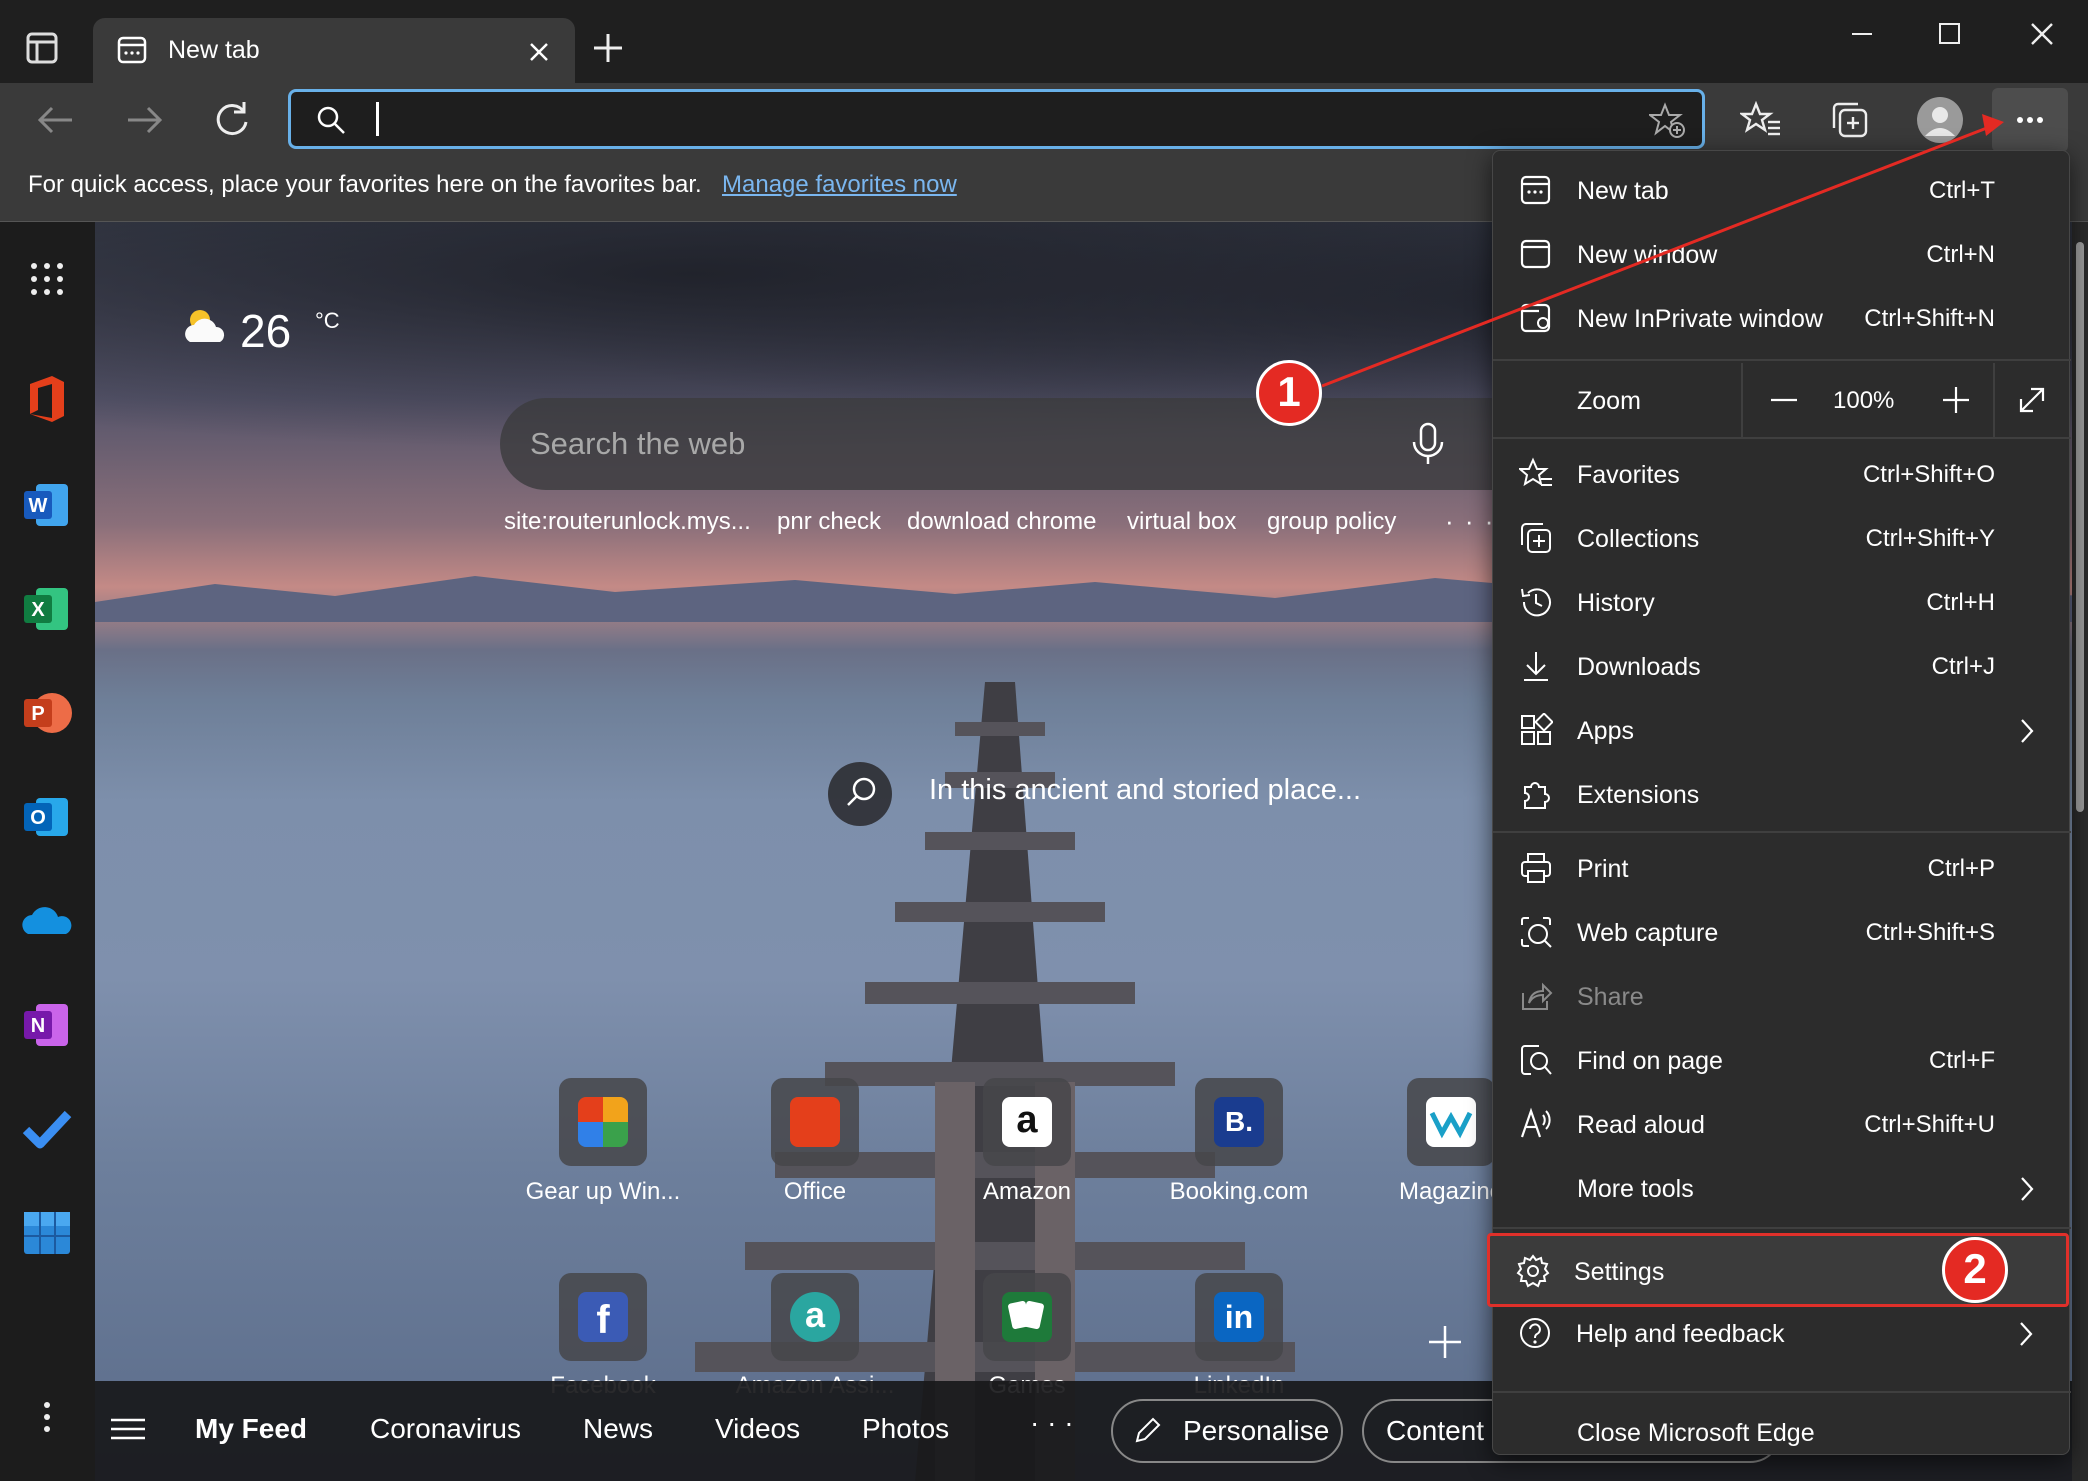 The image size is (2088, 1481). What do you see at coordinates (1289, 393) in the screenshot?
I see `step-1-badge: 1` at bounding box center [1289, 393].